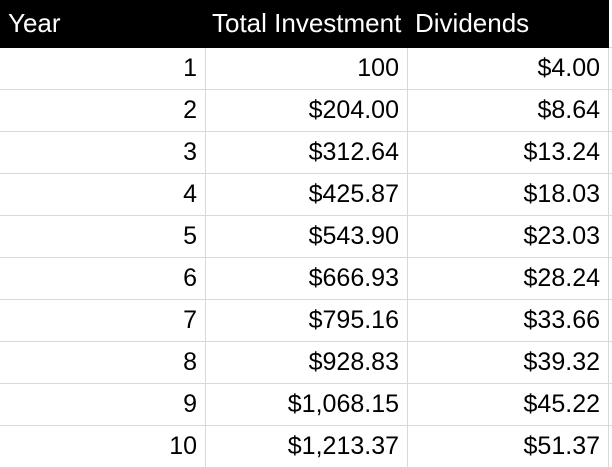  I want to click on year-cell: 2, so click(103, 111).